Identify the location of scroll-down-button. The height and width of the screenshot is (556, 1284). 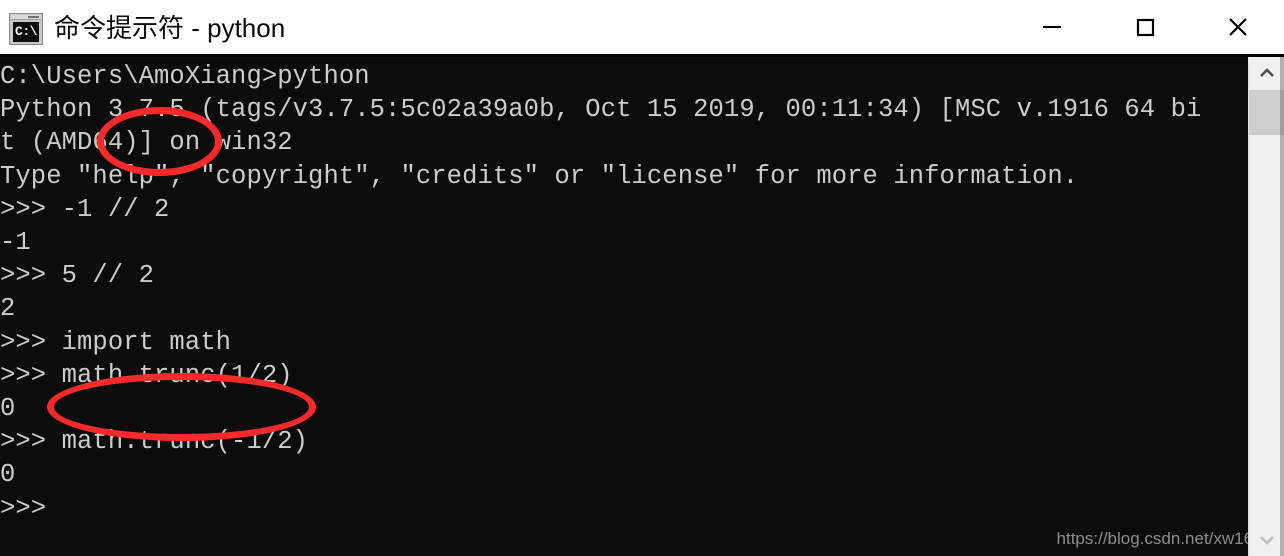
(1266, 540).